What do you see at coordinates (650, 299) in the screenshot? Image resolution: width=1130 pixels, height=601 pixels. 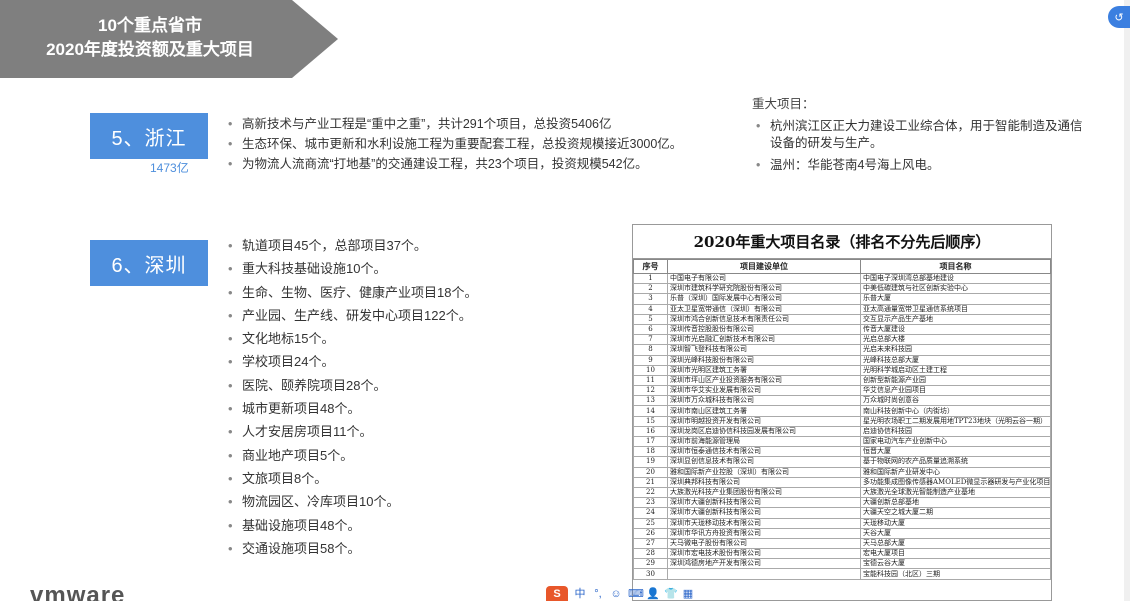 I see `cell-index: 3` at bounding box center [650, 299].